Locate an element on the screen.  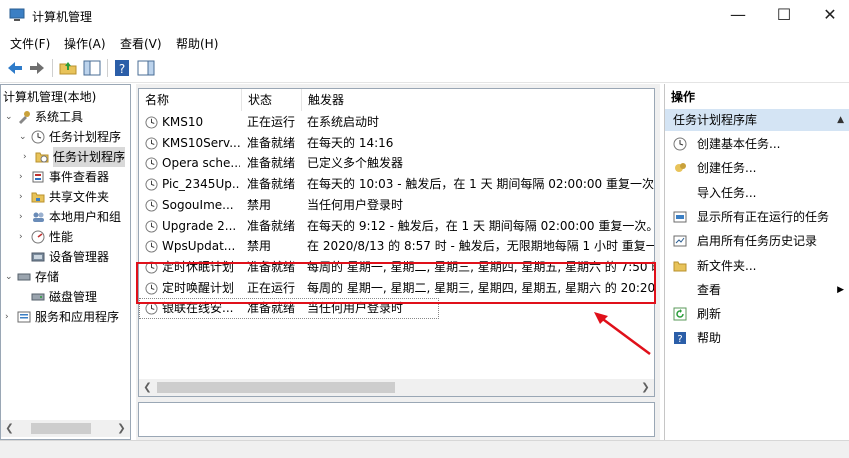
tree-item: 计算机管理(本地) is located at coordinates (65, 97).